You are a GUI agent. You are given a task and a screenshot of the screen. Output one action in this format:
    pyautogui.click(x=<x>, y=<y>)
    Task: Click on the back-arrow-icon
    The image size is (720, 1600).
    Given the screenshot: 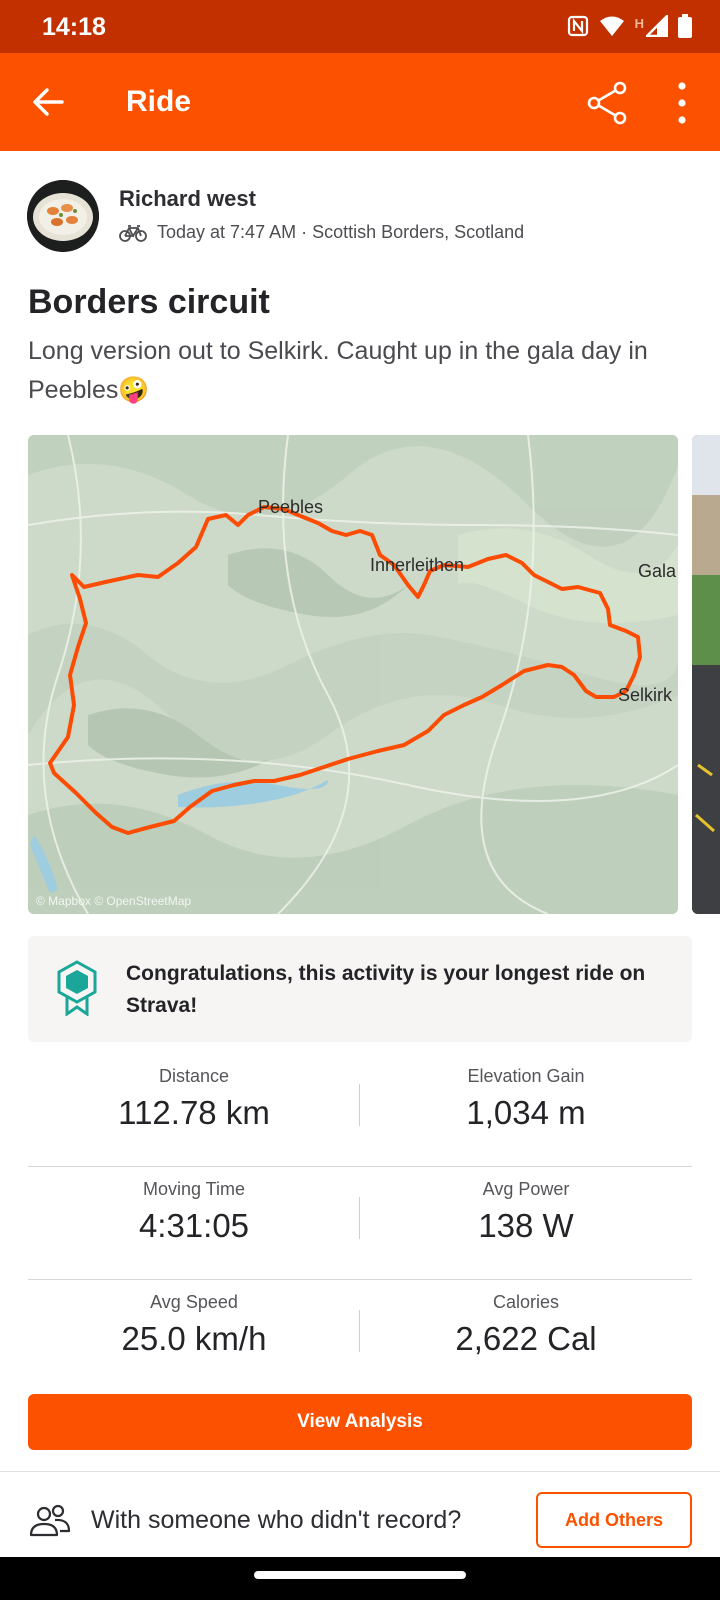 What is the action you would take?
    pyautogui.click(x=48, y=102)
    